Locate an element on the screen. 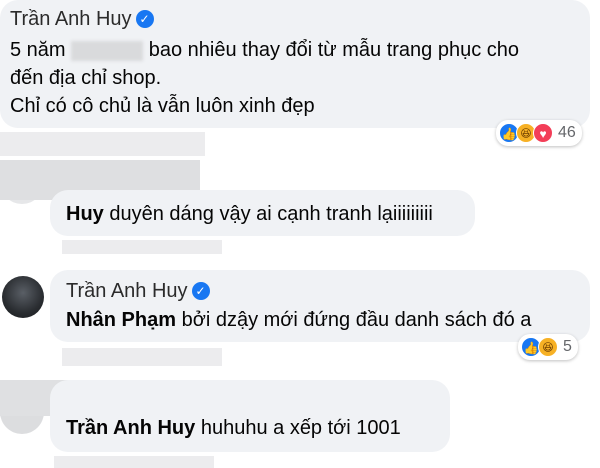 This screenshot has height=468, width=600. reaction-summary-3: 👍 😆 5 is located at coordinates (548, 347).